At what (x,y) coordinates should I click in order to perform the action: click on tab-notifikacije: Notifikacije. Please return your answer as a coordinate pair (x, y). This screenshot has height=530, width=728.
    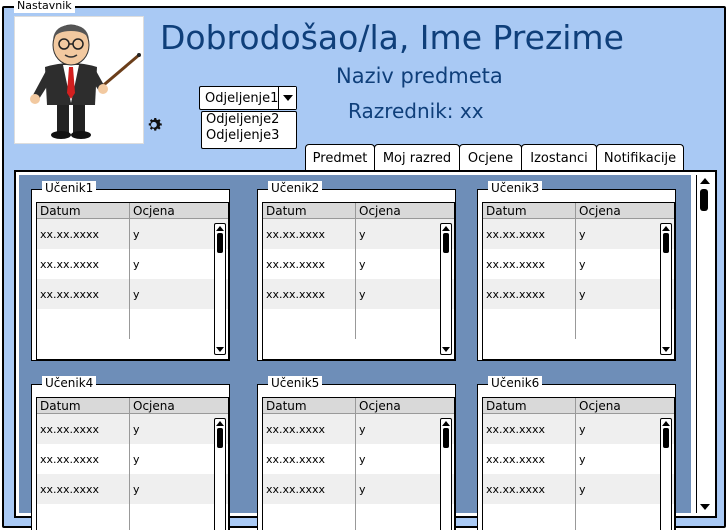
    Looking at the image, I should click on (640, 157).